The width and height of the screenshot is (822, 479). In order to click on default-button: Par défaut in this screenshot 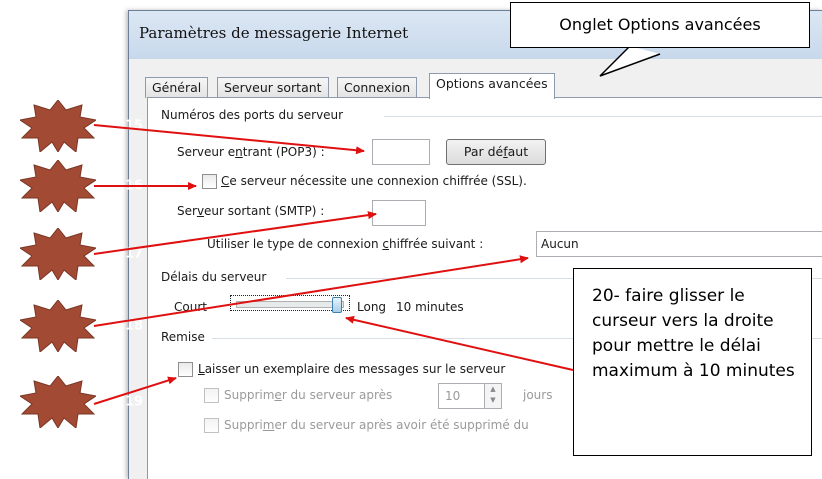, I will do `click(496, 152)`.